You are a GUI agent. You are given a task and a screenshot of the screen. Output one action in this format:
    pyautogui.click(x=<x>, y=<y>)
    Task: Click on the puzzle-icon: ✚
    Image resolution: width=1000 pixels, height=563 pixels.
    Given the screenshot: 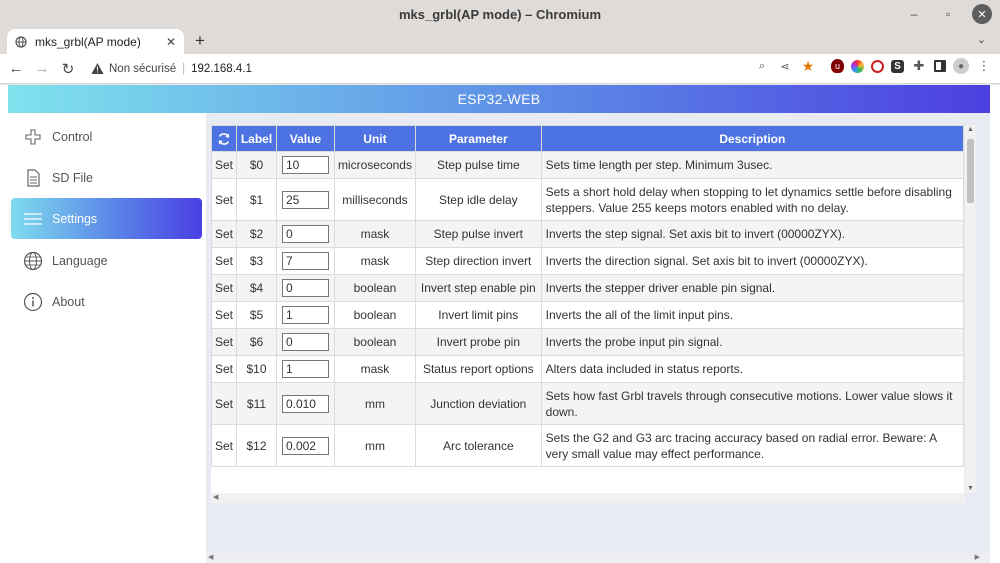 What is the action you would take?
    pyautogui.click(x=919, y=66)
    